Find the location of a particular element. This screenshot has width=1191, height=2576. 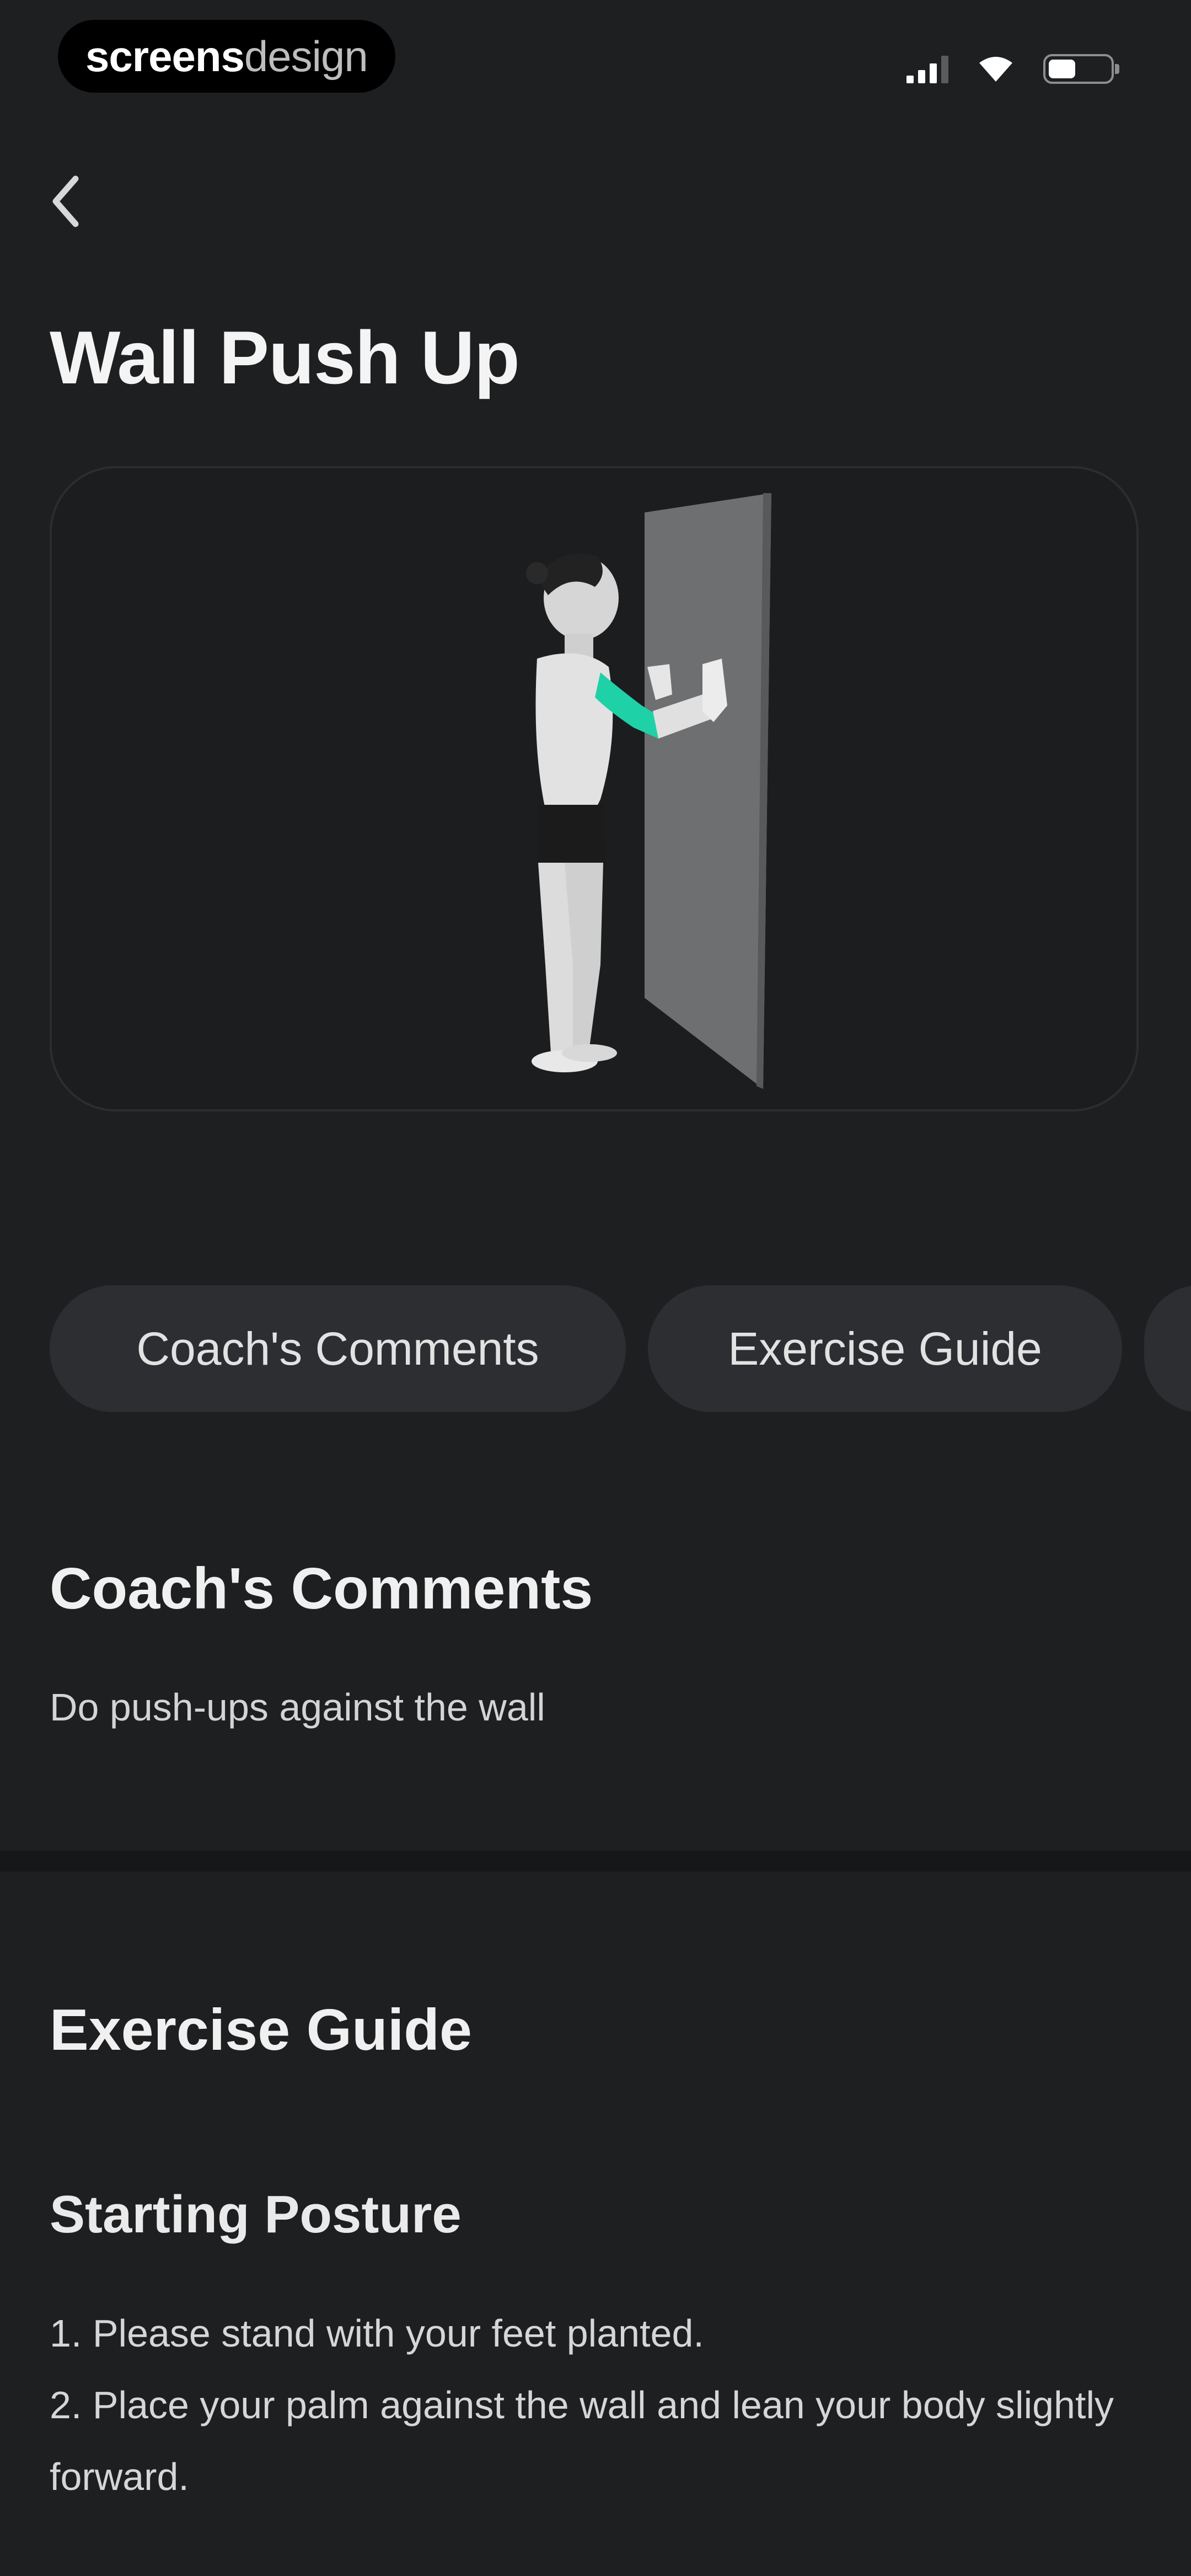

coaches-comments-text: Do push-ups against the wall is located at coordinates (298, 1707).